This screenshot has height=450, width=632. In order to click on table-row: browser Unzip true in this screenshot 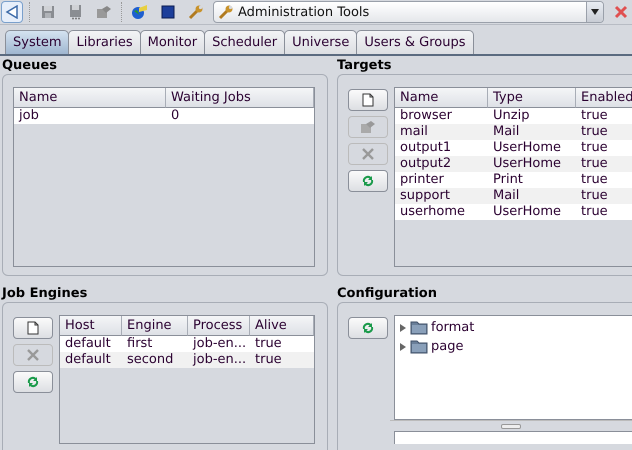, I will do `click(513, 116)`.